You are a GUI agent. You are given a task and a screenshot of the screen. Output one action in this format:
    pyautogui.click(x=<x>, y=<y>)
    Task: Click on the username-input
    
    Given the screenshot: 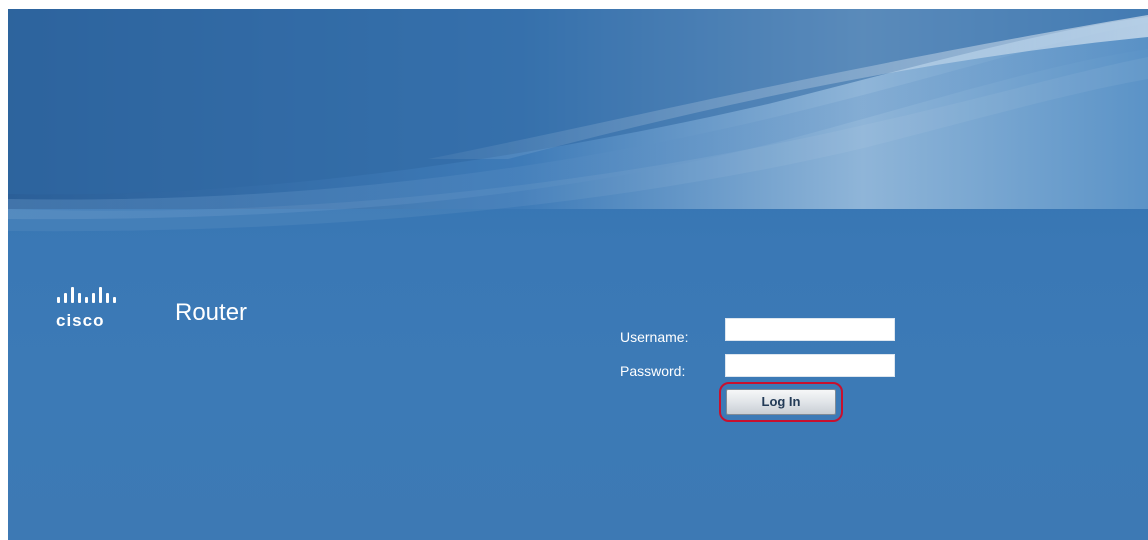 What is the action you would take?
    pyautogui.click(x=810, y=329)
    